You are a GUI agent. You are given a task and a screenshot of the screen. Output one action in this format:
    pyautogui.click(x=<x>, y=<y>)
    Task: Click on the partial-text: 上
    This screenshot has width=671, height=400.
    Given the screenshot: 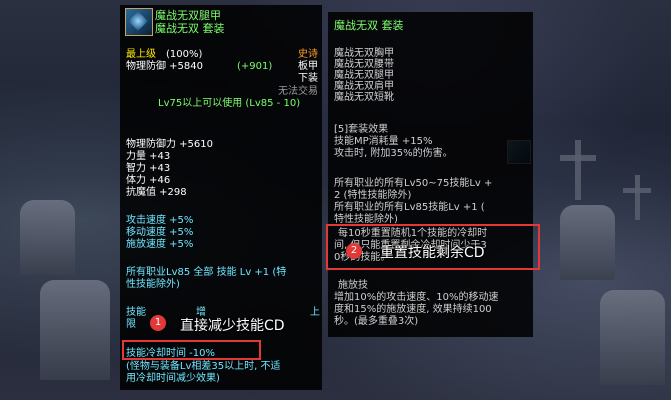 What is the action you would take?
    pyautogui.click(x=315, y=312)
    